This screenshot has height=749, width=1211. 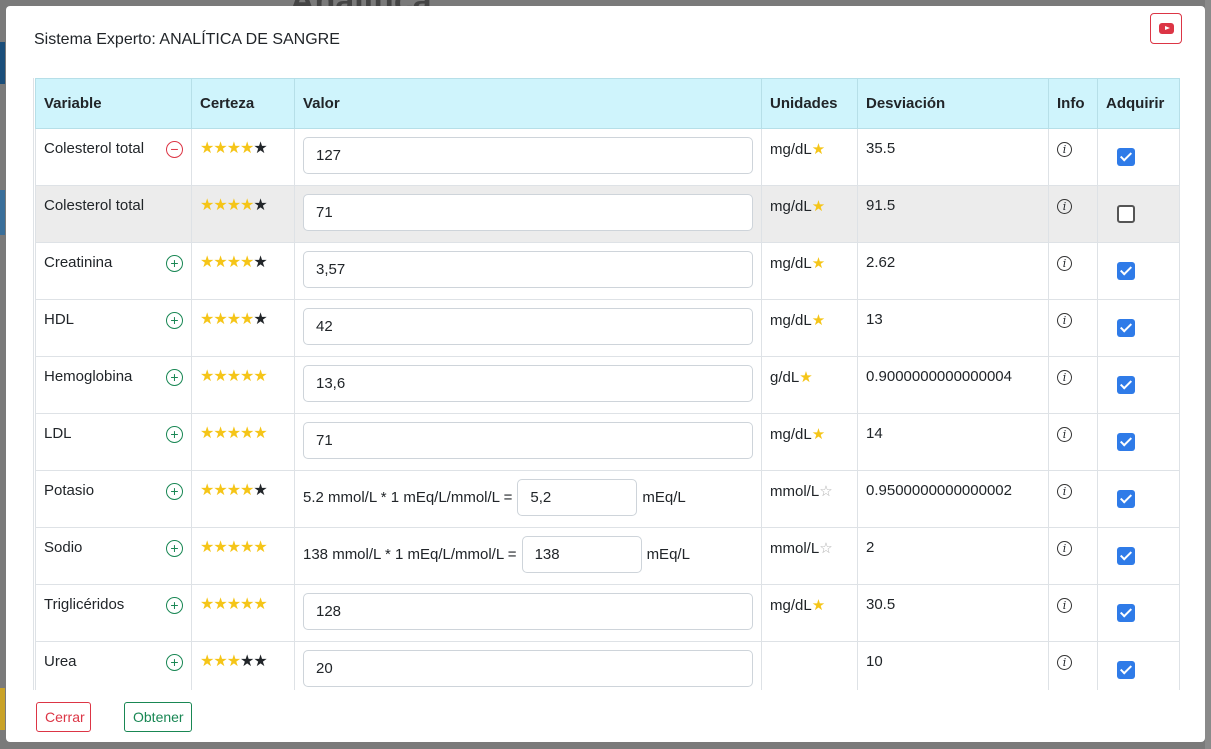 I want to click on close-button: Cerrar, so click(x=63, y=717).